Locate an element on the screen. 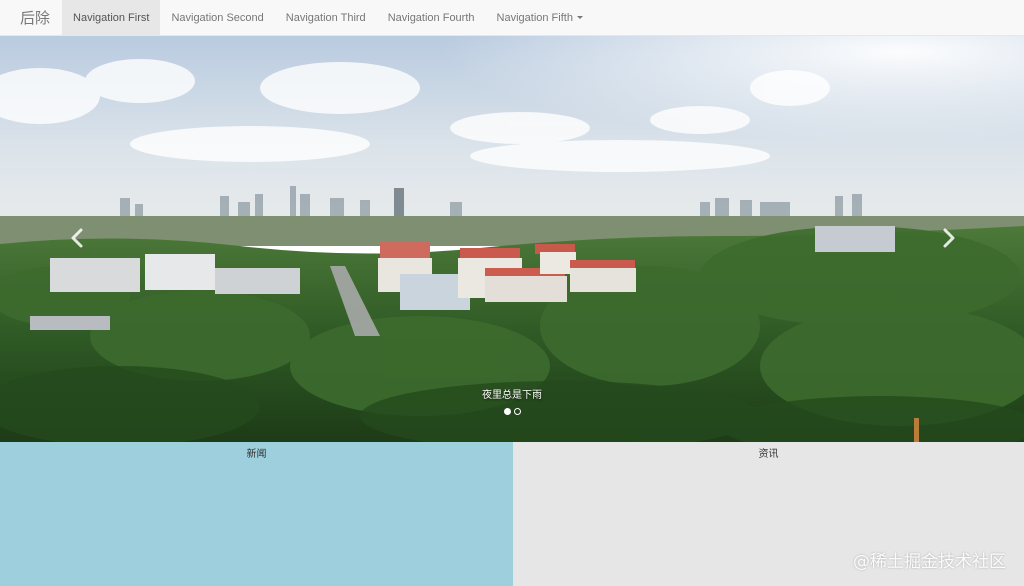  nav-item-fifth-dropdown: Navigation Fifth is located at coordinates (540, 17).